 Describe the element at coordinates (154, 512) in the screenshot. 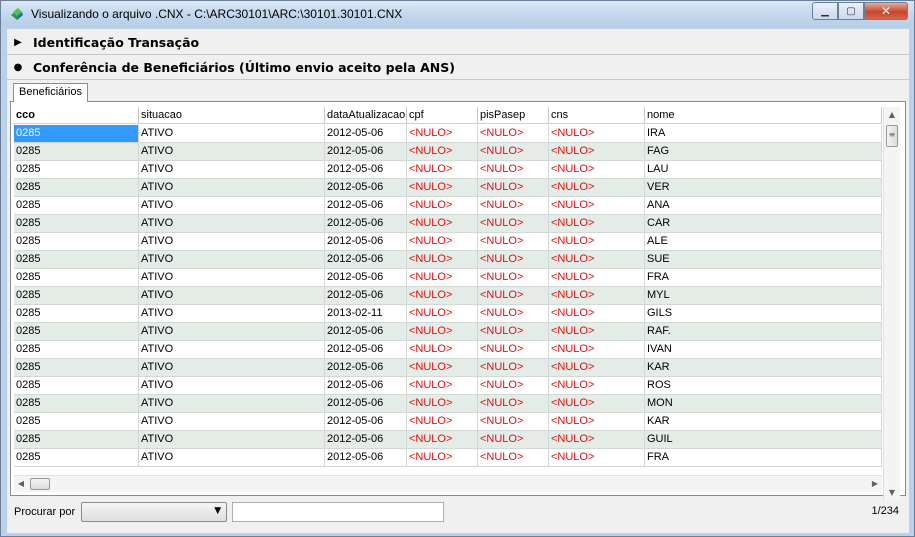

I see `search-field-select: ▼` at that location.